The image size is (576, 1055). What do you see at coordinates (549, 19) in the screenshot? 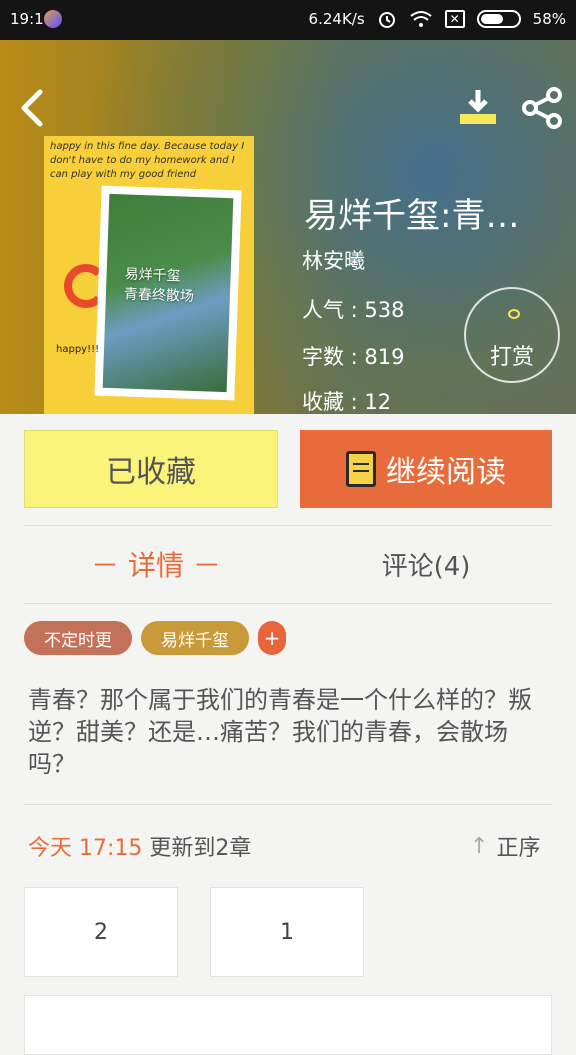
I see `battery-percent: 58%` at bounding box center [549, 19].